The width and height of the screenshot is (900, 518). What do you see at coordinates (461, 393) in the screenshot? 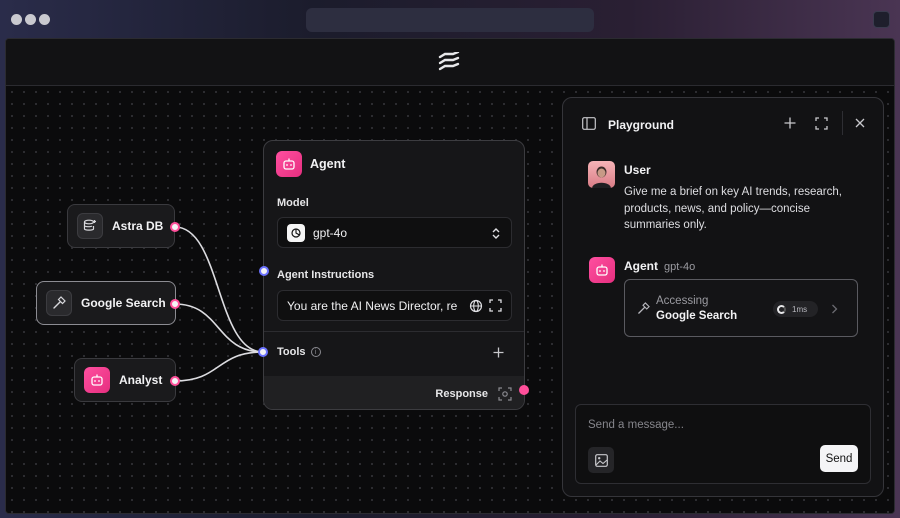
I see `response-label: Response` at bounding box center [461, 393].